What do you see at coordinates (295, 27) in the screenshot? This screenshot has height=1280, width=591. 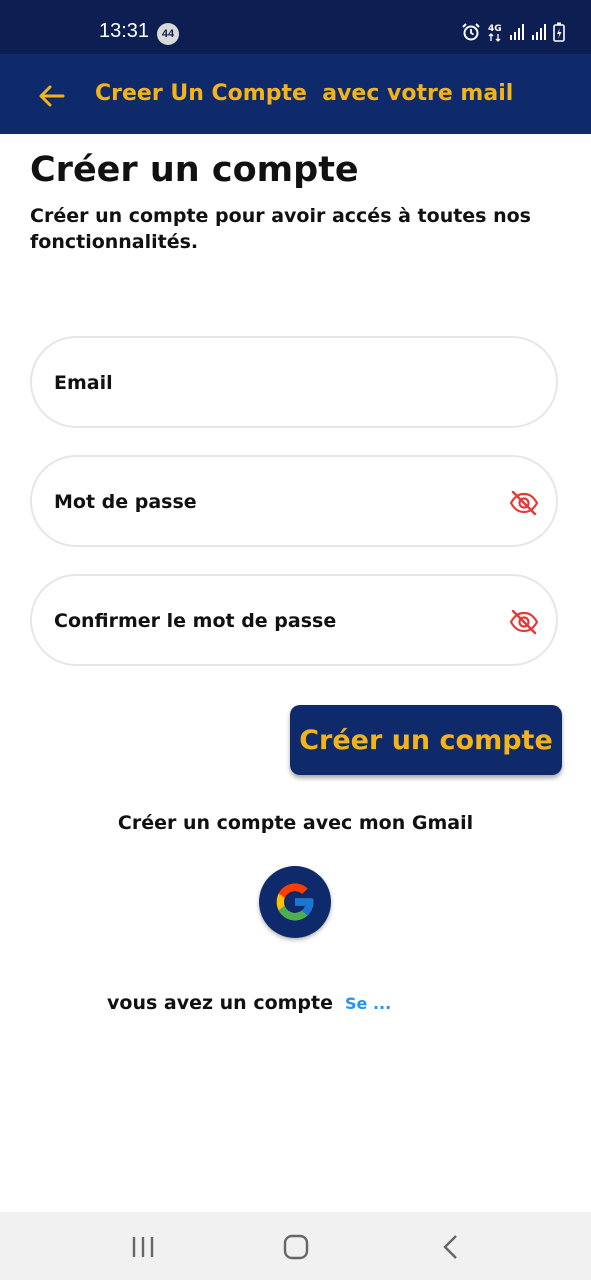 I see `status-bar: 13:31 44 4G` at bounding box center [295, 27].